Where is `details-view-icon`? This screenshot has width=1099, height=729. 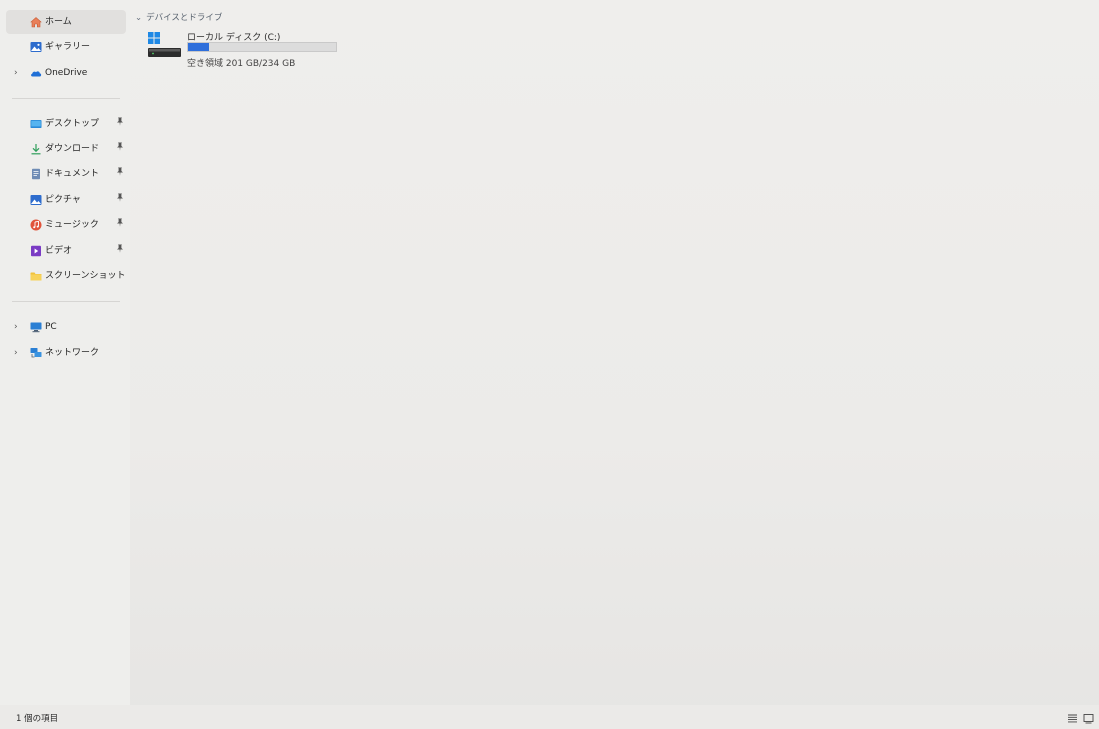 details-view-icon is located at coordinates (1072, 718).